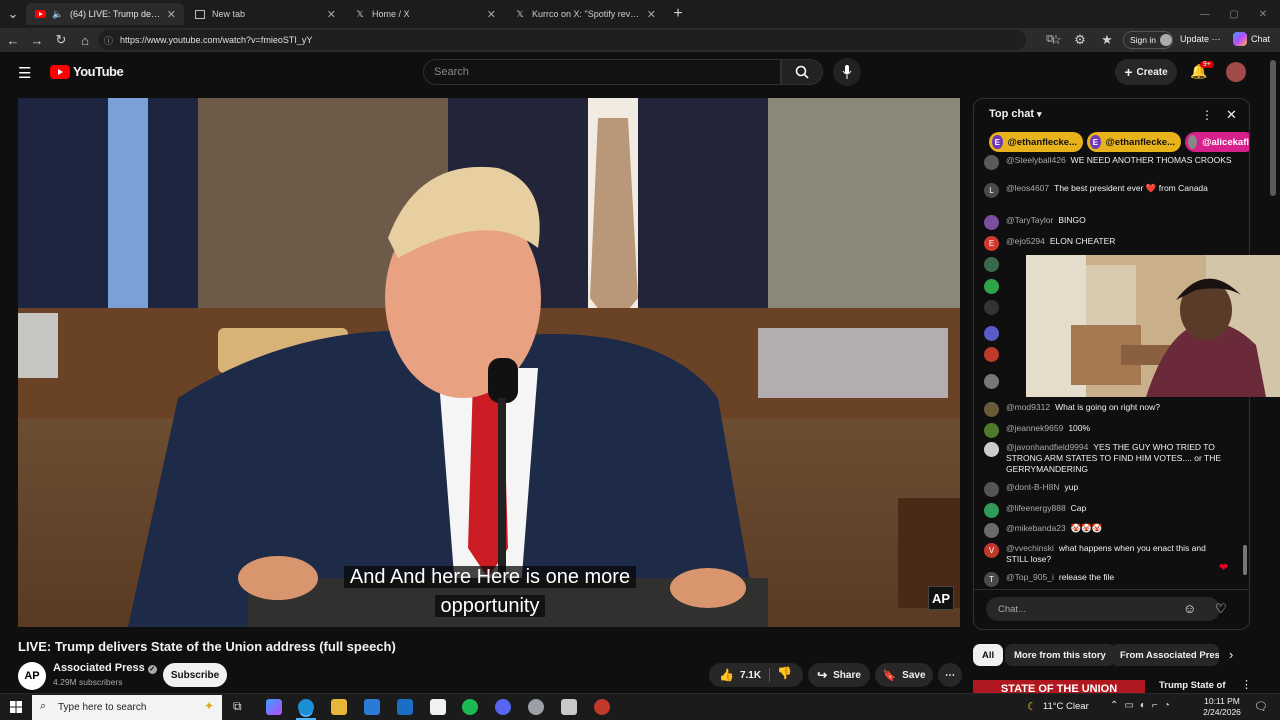 The image size is (1280, 720). Describe the element at coordinates (1165, 655) in the screenshot. I see `chip-from-associated-press: From Associated Press` at that location.